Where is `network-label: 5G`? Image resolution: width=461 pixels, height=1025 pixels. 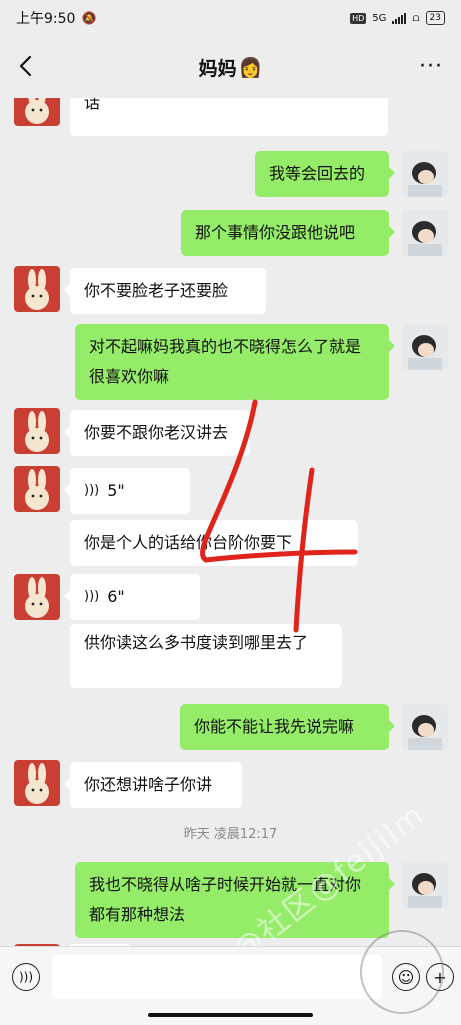 network-label: 5G is located at coordinates (379, 18).